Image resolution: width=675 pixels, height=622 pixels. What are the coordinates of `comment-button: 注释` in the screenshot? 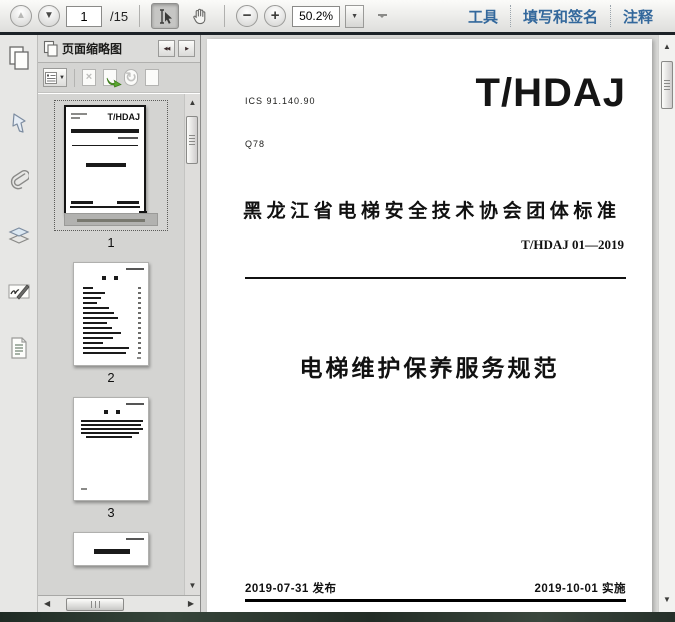 It's located at (638, 16).